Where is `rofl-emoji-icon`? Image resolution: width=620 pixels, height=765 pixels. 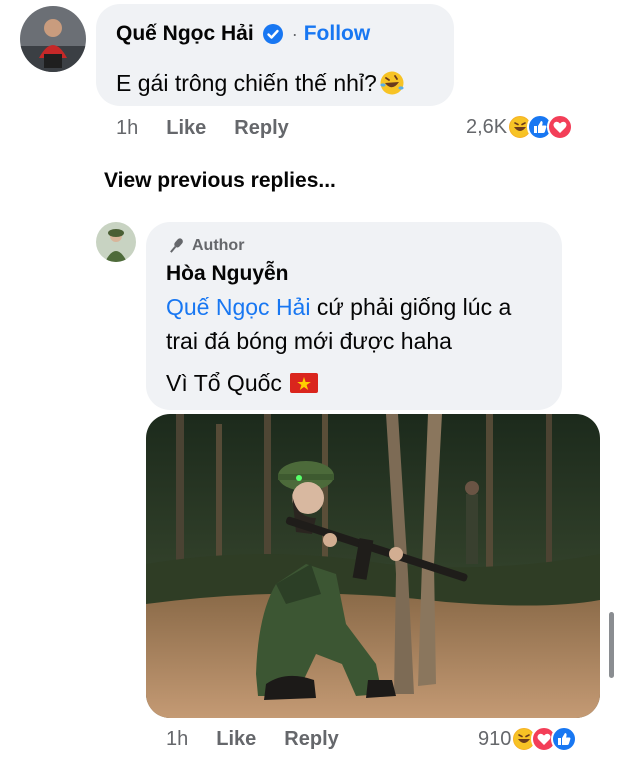
rofl-emoji-icon is located at coordinates (392, 83).